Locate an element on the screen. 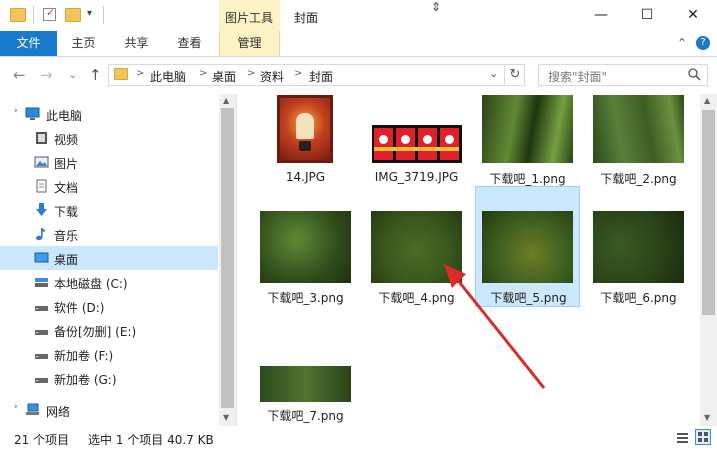 This screenshot has height=450, width=717. computer-icon is located at coordinates (32, 113).